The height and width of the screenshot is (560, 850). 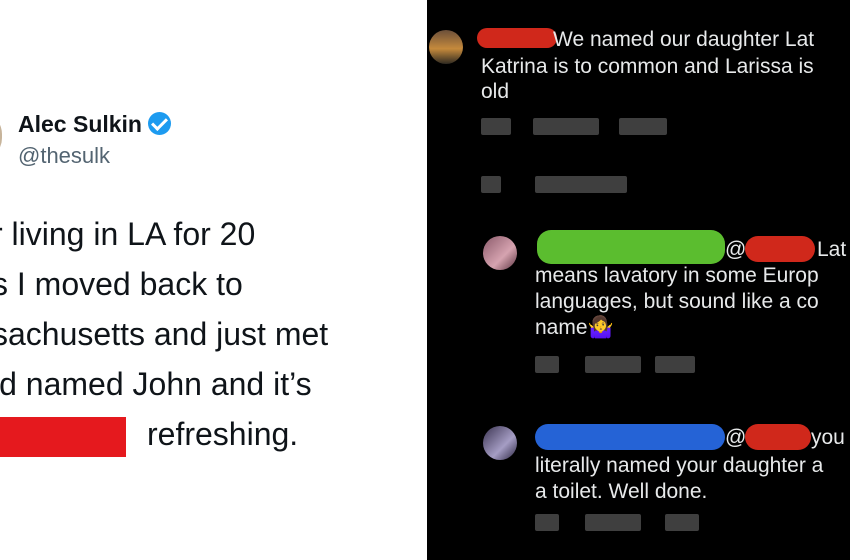 I want to click on comment-text: Lat, so click(x=832, y=249).